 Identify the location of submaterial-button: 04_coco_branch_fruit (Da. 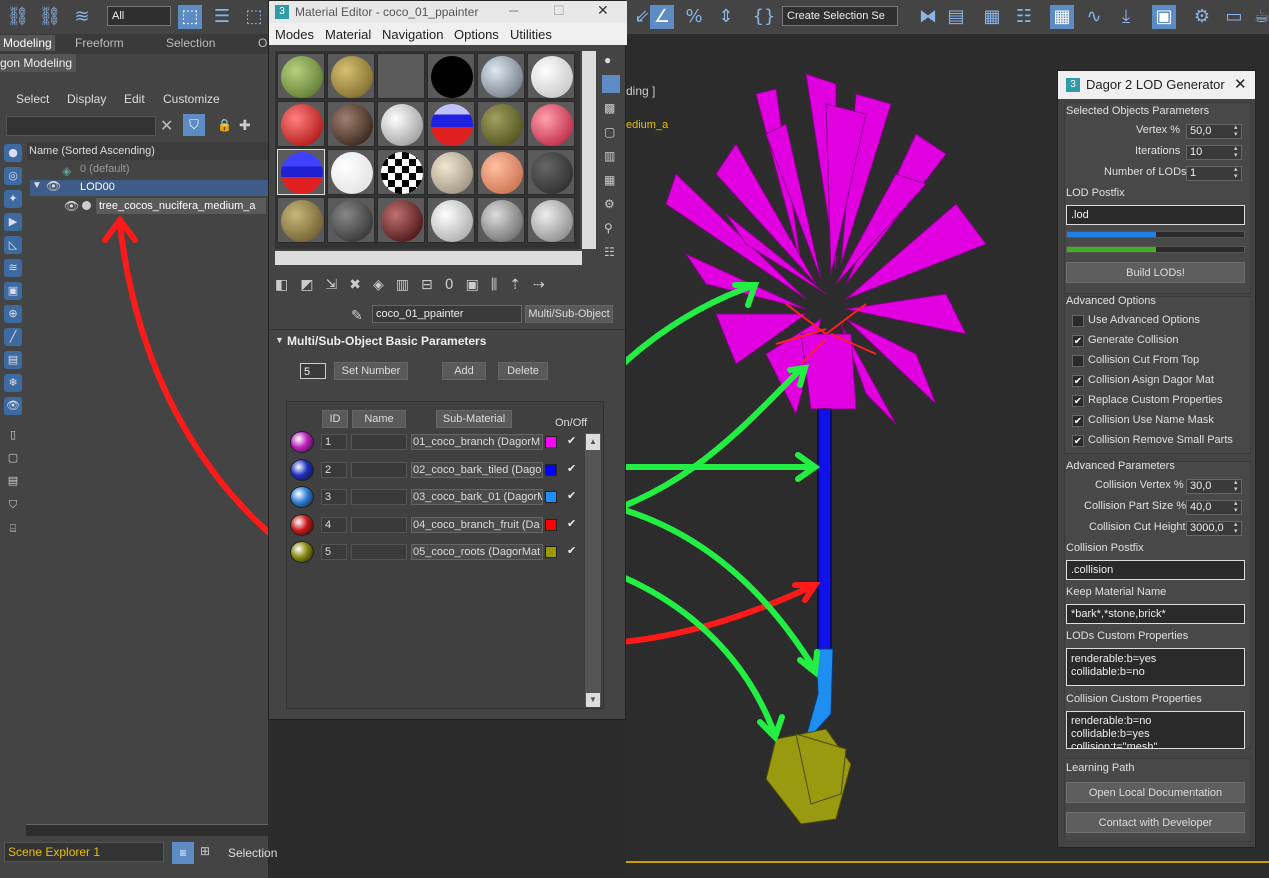
(477, 524).